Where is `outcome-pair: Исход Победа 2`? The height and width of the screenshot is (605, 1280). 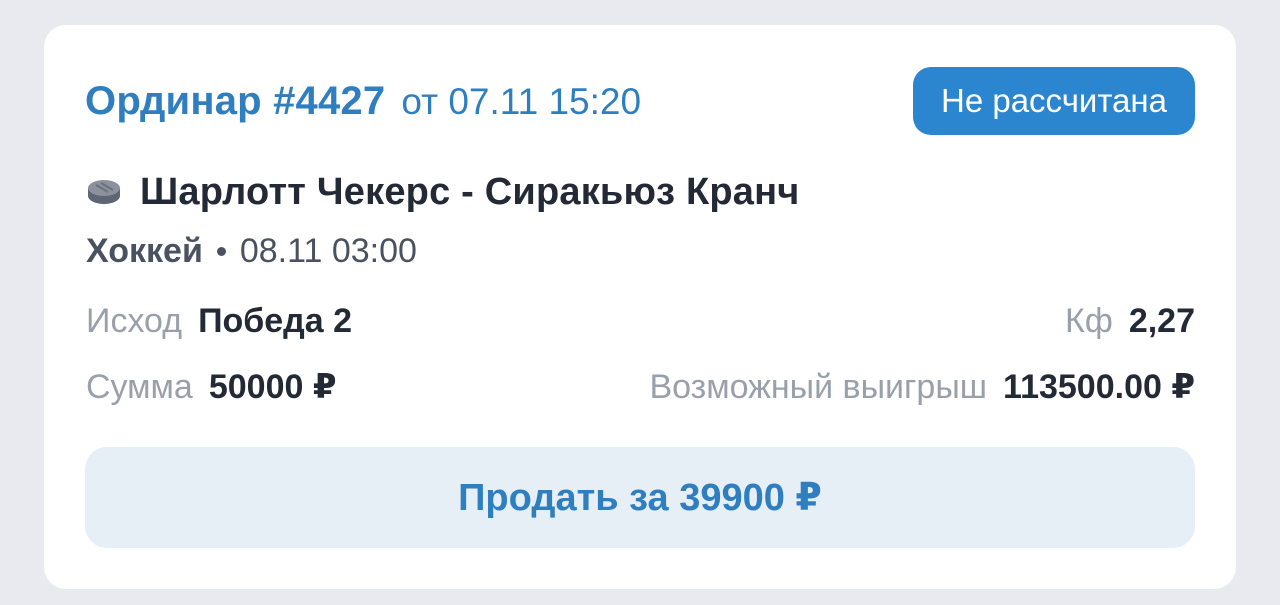 outcome-pair: Исход Победа 2 is located at coordinates (219, 321).